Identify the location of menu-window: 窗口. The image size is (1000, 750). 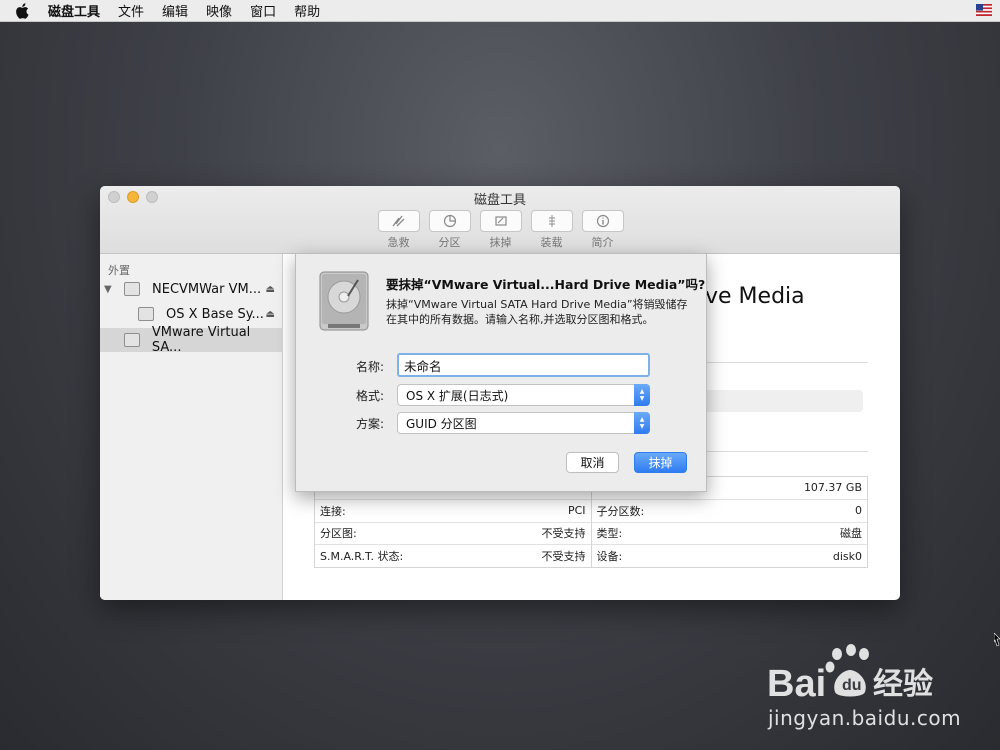
(263, 10).